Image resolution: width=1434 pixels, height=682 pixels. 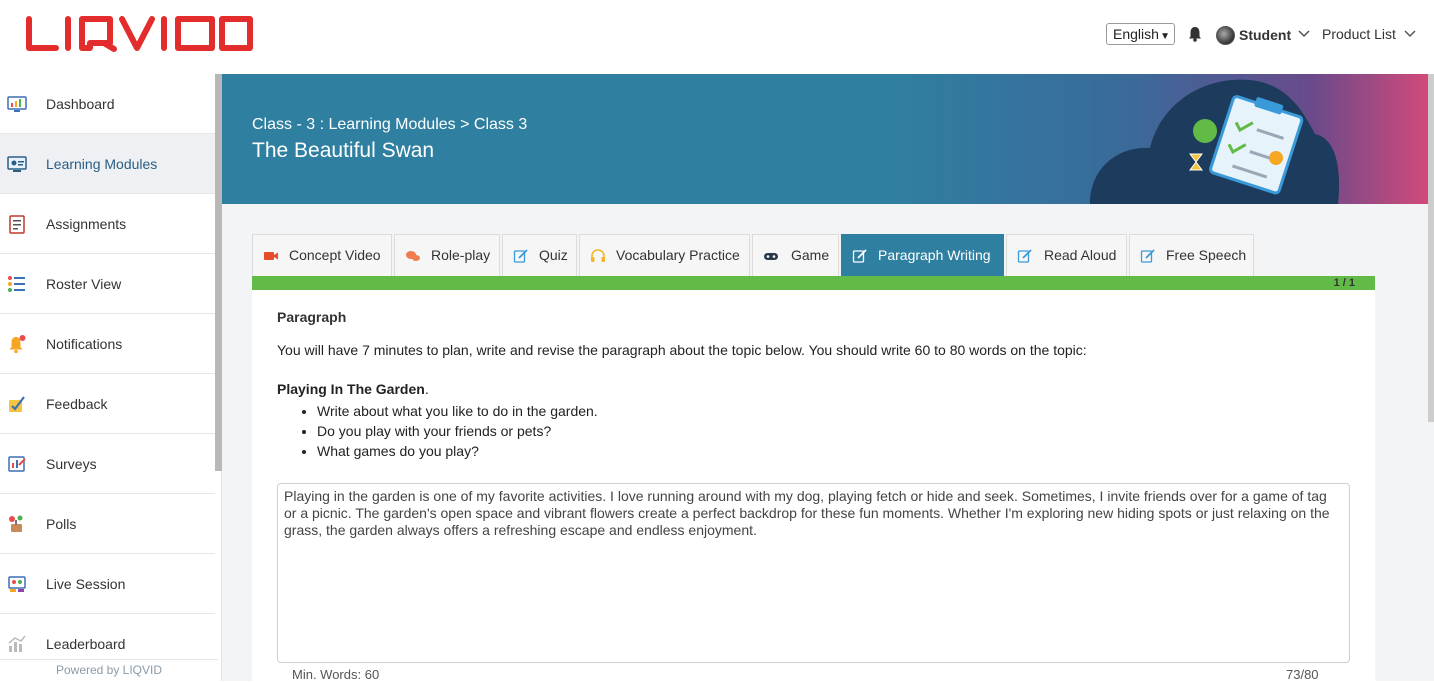 I want to click on topic-title: Playing In The Garden, so click(x=351, y=389).